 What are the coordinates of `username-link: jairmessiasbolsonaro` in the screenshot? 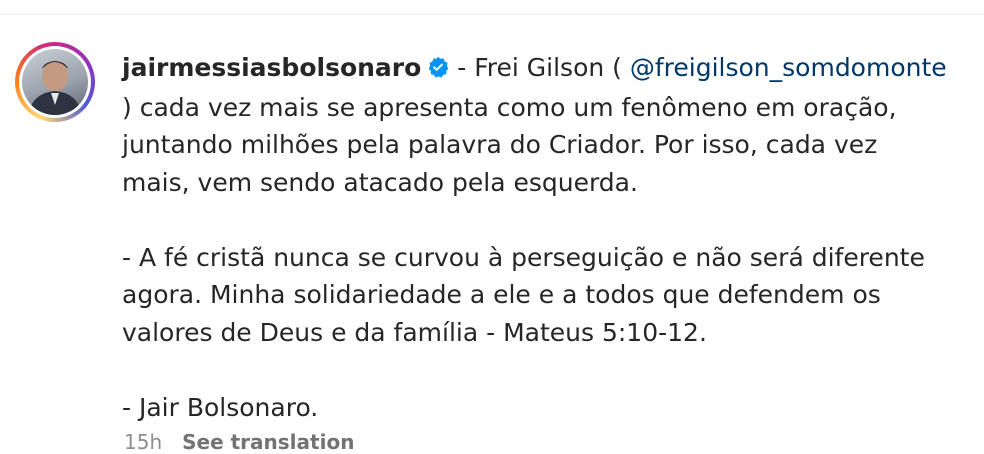 It's located at (271, 67).